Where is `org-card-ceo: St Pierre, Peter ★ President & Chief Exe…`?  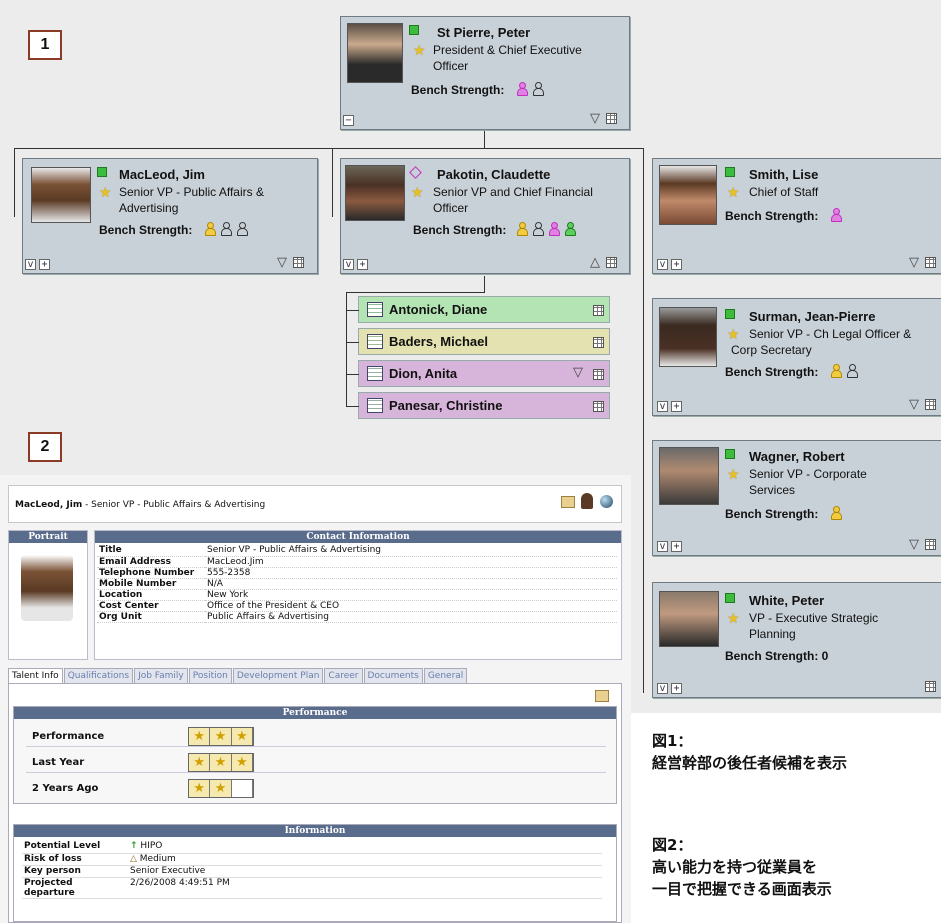
org-card-ceo: St Pierre, Peter ★ President & Chief Exe… is located at coordinates (485, 73).